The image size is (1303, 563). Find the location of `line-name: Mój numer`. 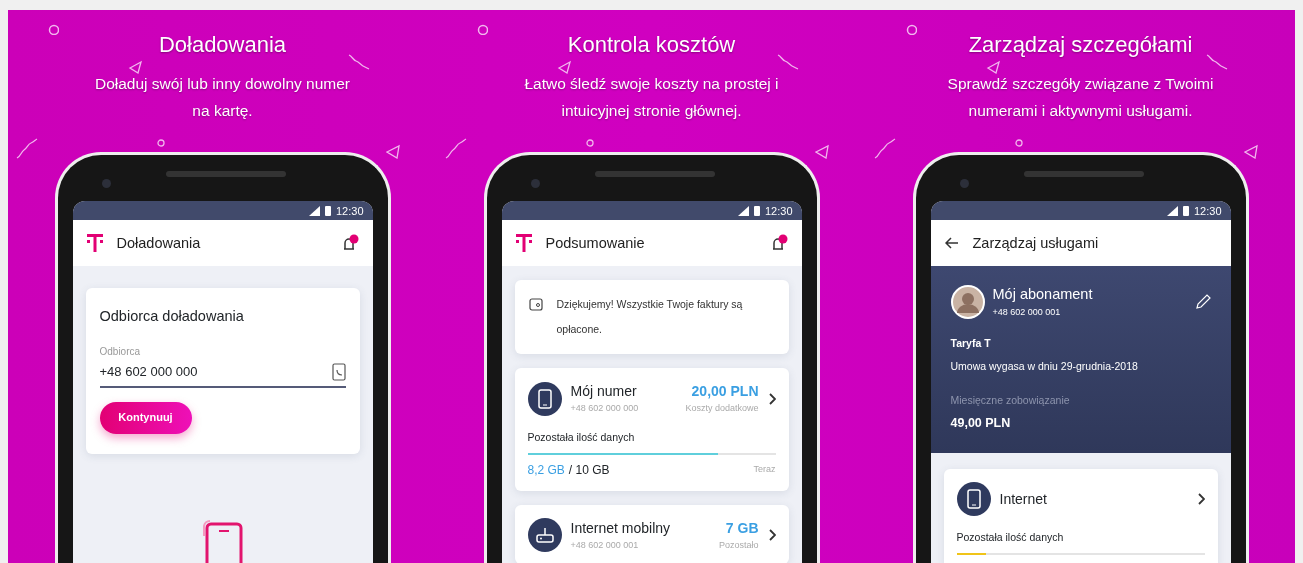

line-name: Mój numer is located at coordinates (604, 392).